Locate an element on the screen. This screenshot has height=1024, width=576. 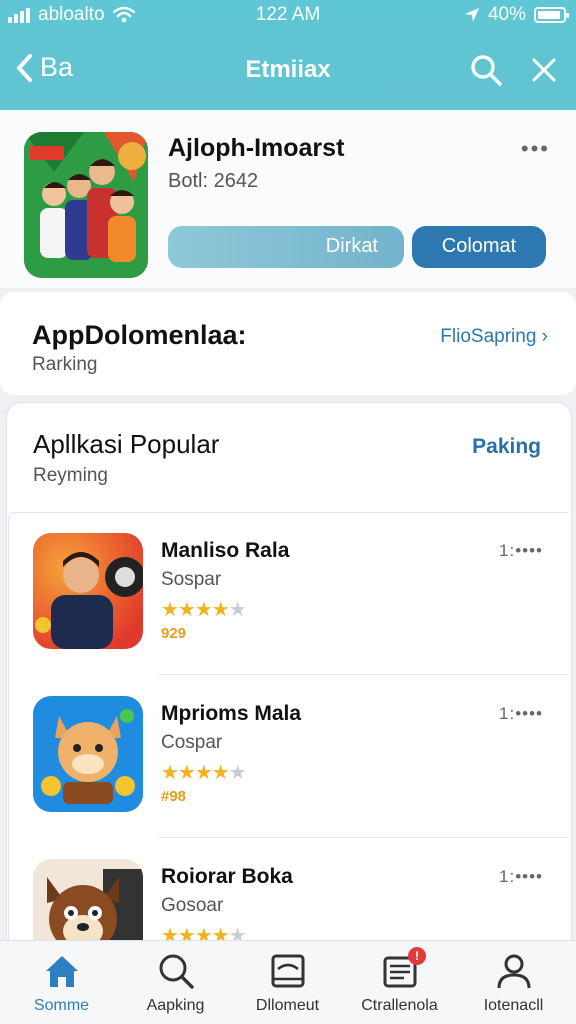
person-icon is located at coordinates (514, 971).